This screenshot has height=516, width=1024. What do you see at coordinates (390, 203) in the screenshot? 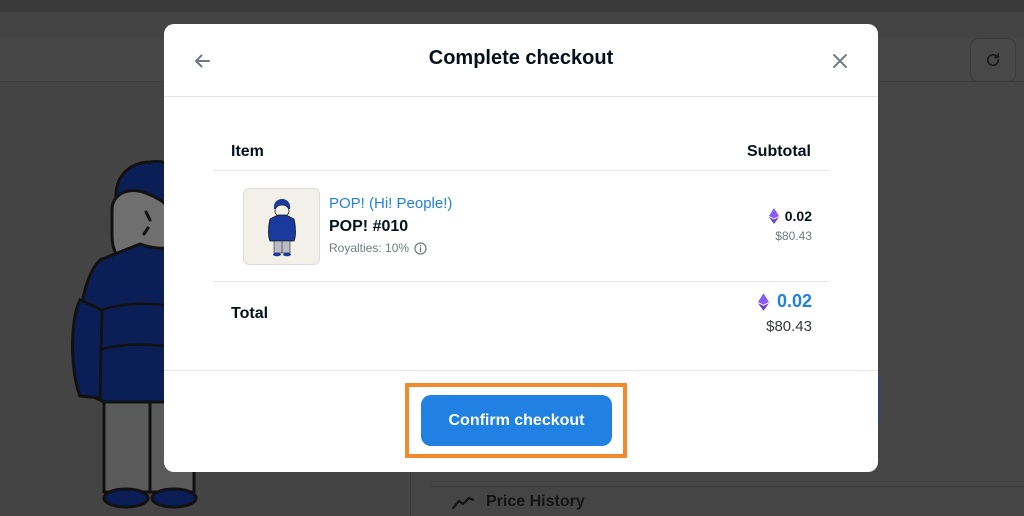
I see `collection-link: POP! (Hi! People!)` at bounding box center [390, 203].